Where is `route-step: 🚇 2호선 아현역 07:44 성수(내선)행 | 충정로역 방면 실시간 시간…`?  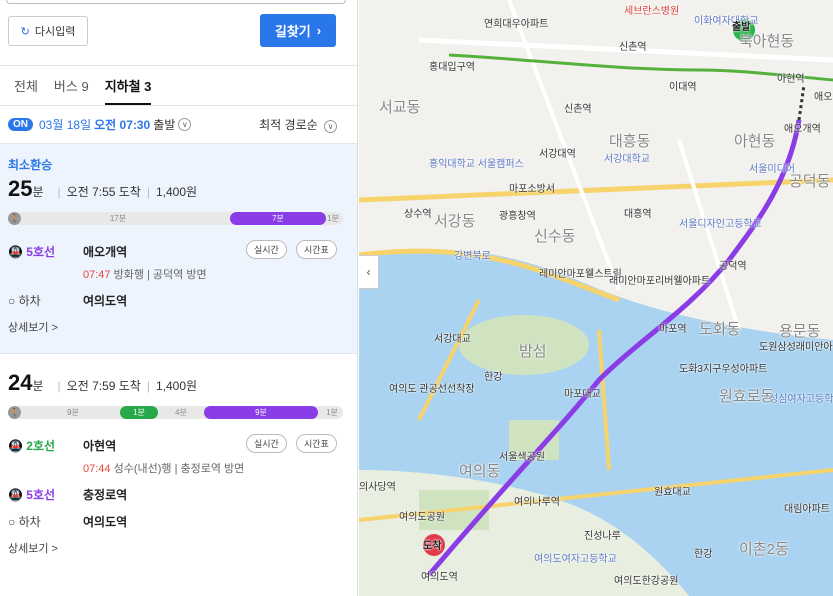 route-step: 🚇 2호선 아현역 07:44 성수(내선)행 | 충정로역 방면 실시간 시간… is located at coordinates (178, 455).